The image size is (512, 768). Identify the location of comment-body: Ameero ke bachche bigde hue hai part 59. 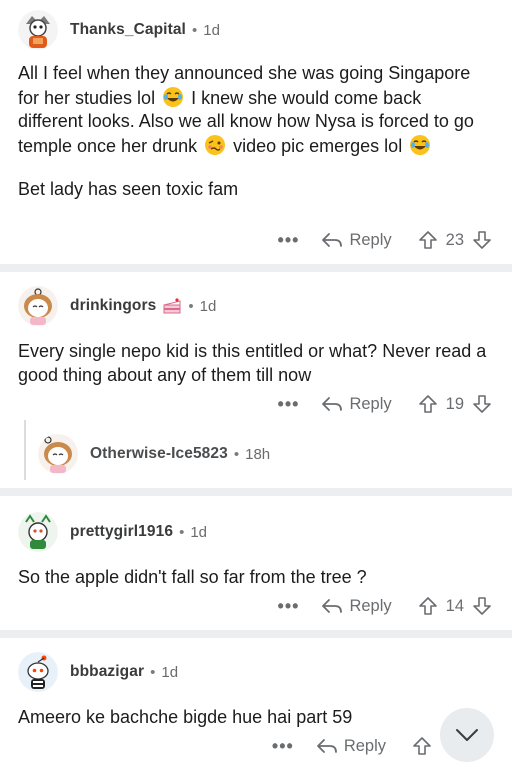
(253, 718).